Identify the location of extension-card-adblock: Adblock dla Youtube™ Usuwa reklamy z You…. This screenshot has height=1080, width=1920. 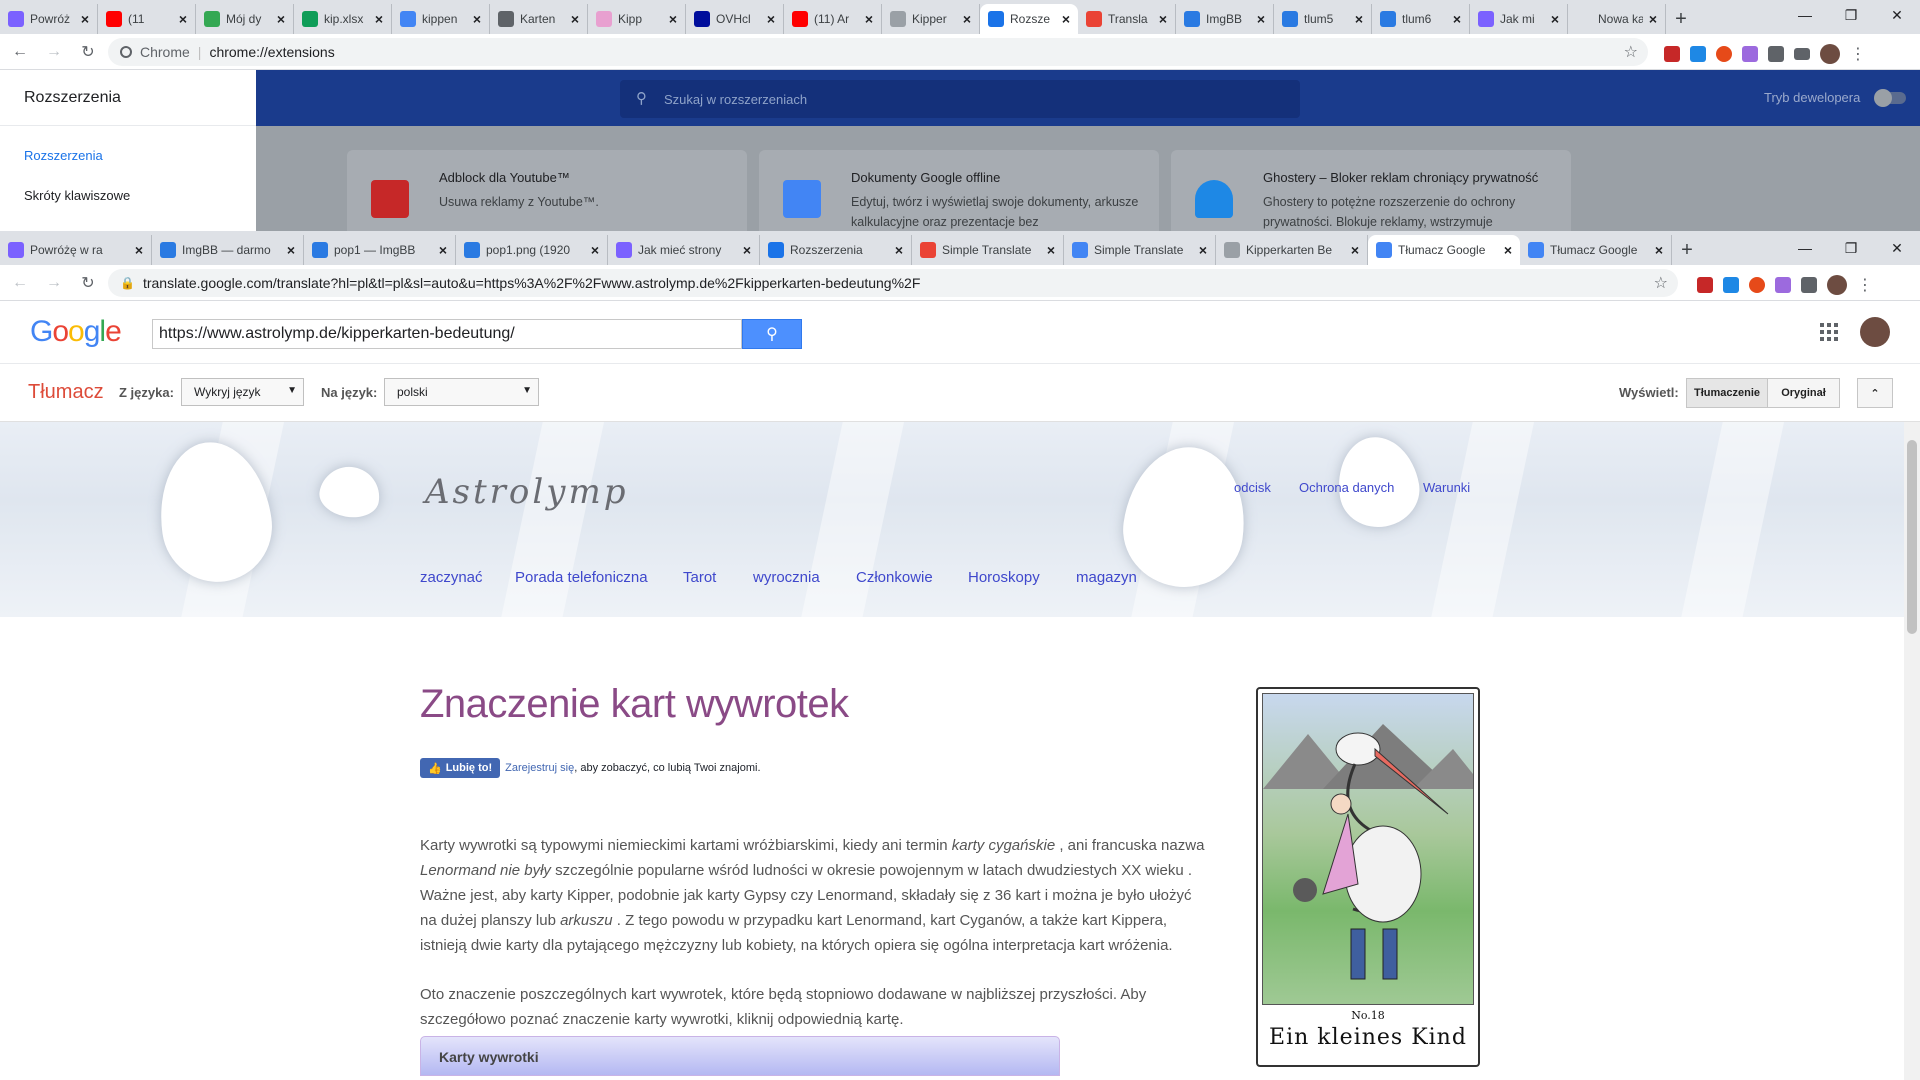
(547, 190).